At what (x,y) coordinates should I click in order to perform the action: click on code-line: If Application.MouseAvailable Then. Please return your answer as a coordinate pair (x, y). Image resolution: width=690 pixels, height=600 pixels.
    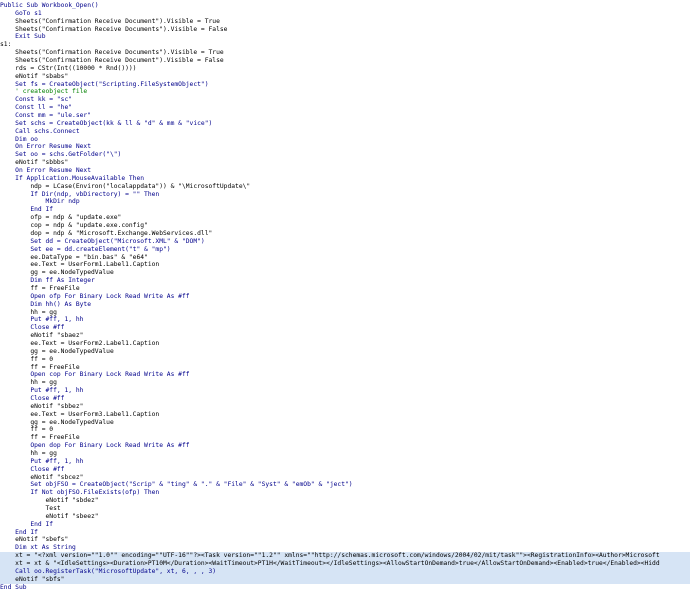
    Looking at the image, I should click on (345, 179).